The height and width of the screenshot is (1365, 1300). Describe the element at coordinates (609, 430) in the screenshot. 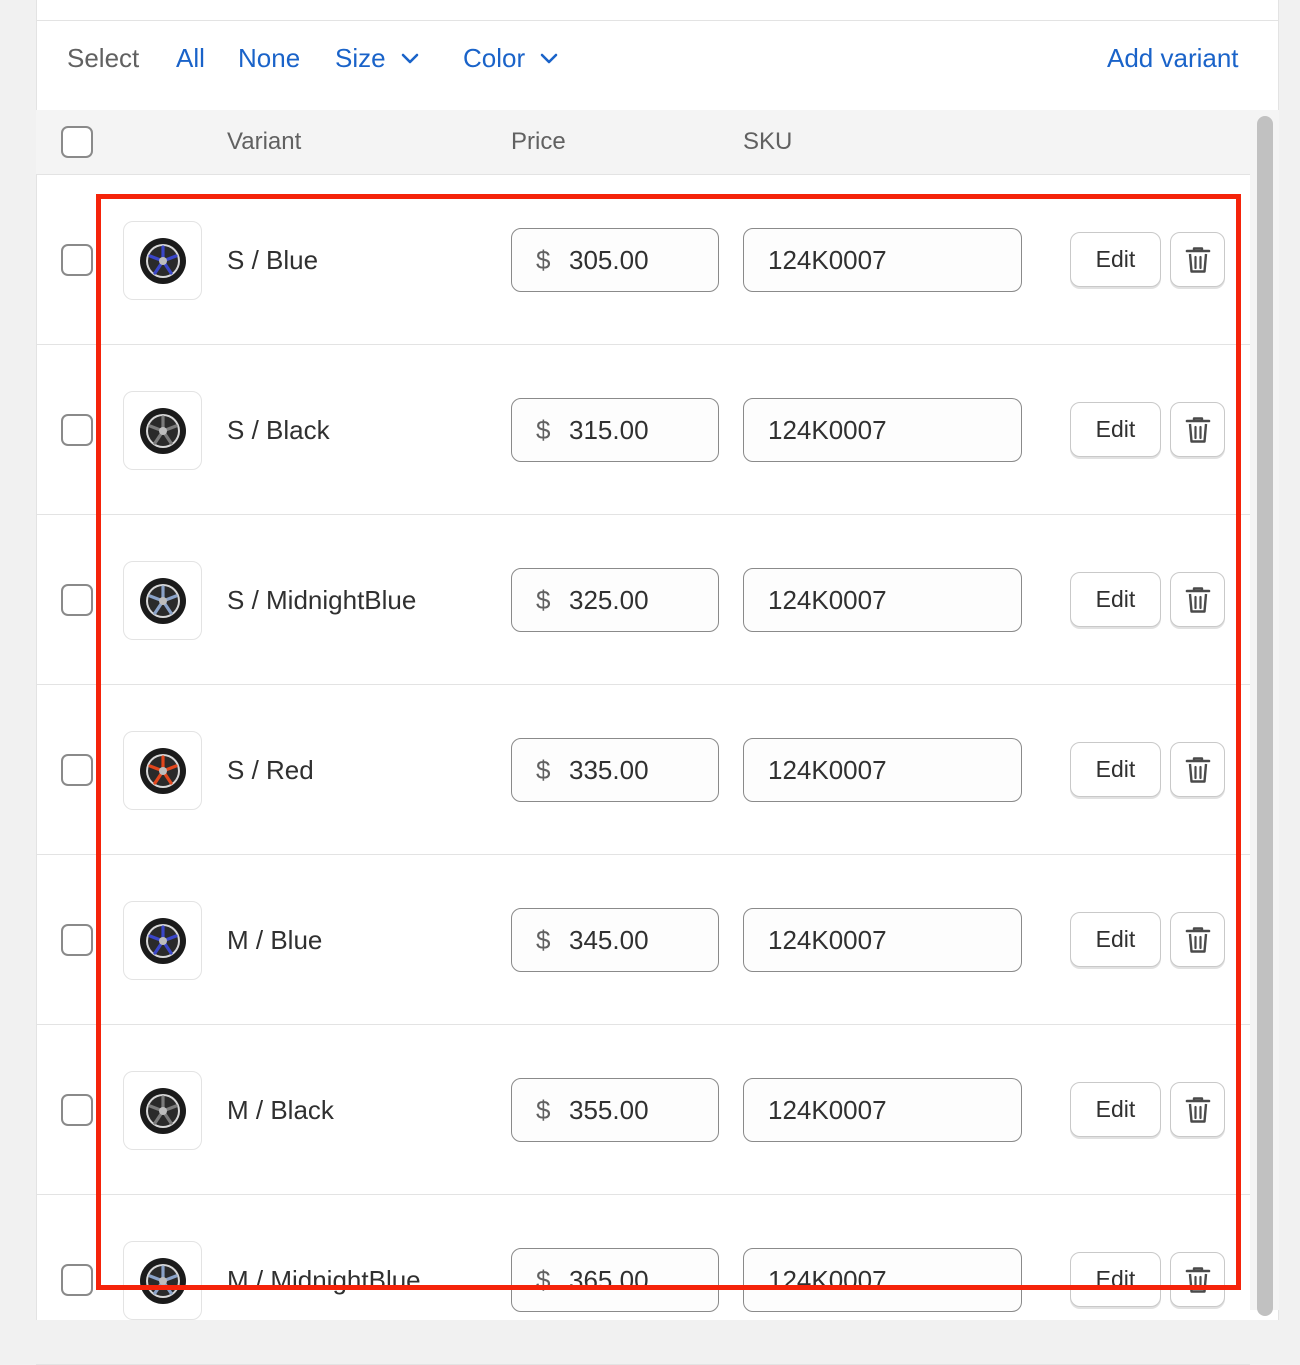

I see `price-value: 315.00` at that location.